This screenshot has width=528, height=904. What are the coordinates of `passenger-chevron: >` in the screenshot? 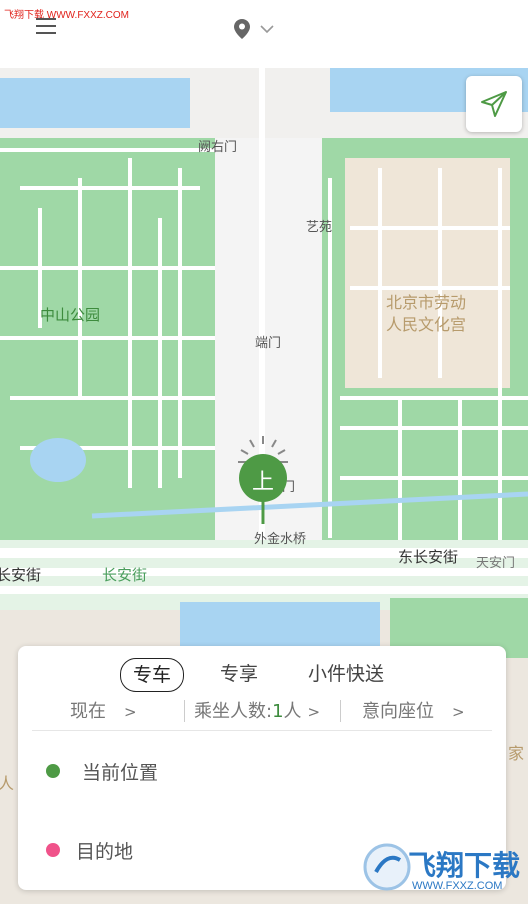 It's located at (314, 712).